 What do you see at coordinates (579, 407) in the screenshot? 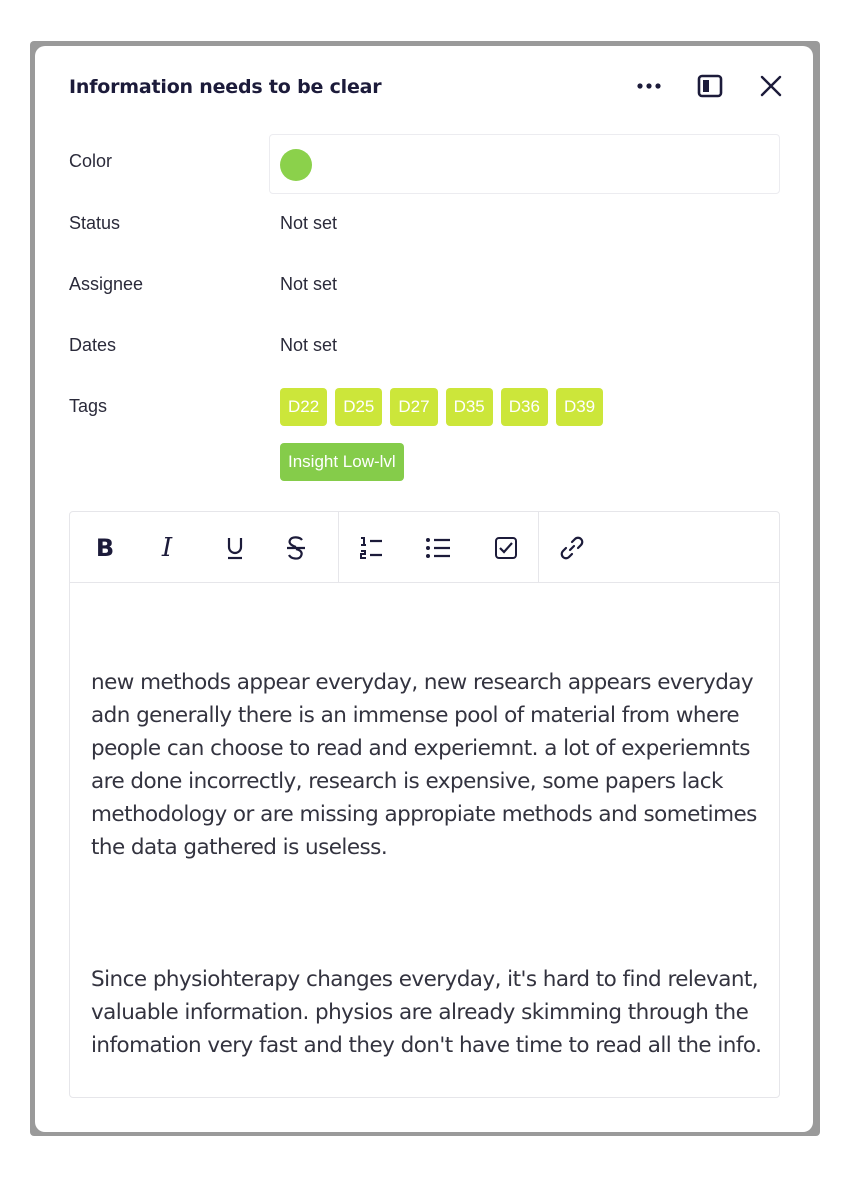
I see `tag-d39: D39` at bounding box center [579, 407].